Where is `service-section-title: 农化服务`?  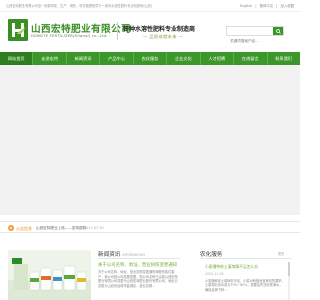
service-section-title: 农化服务 is located at coordinates (211, 255).